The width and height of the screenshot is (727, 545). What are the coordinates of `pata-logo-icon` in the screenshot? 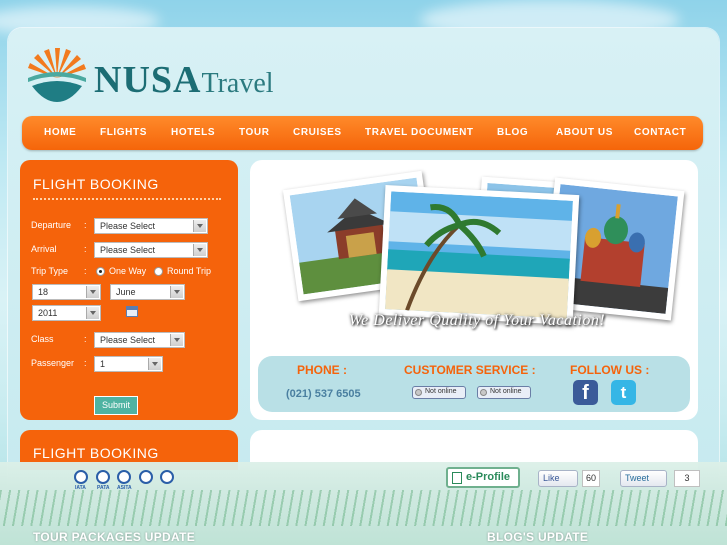 It's located at (103, 477).